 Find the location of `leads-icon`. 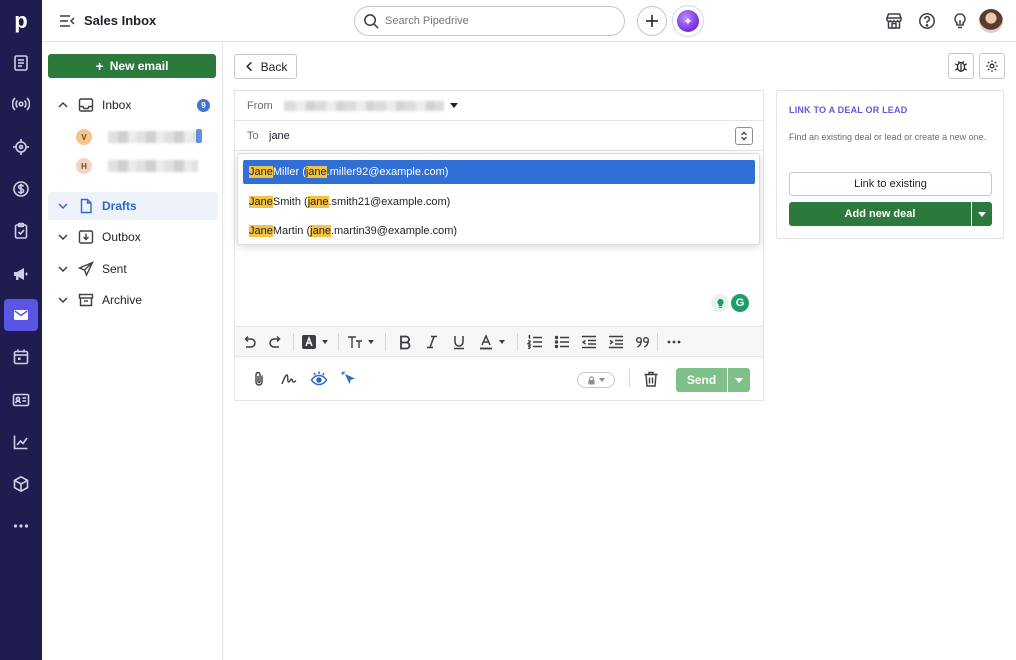

leads-icon is located at coordinates (21, 63).